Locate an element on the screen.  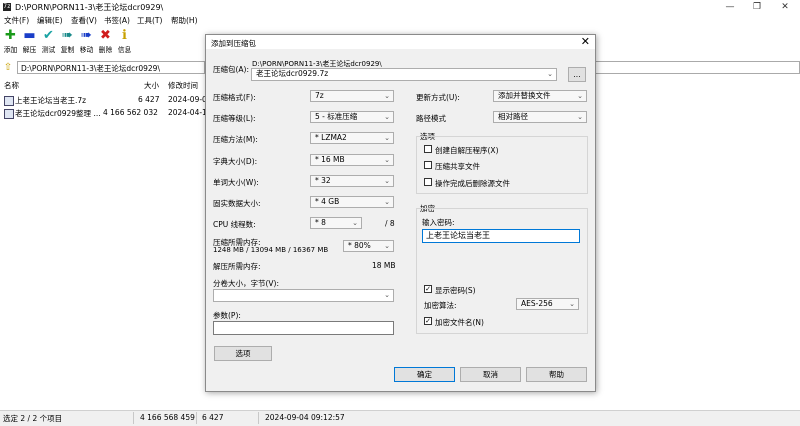
column-name: 名称 is located at coordinates (11, 85).